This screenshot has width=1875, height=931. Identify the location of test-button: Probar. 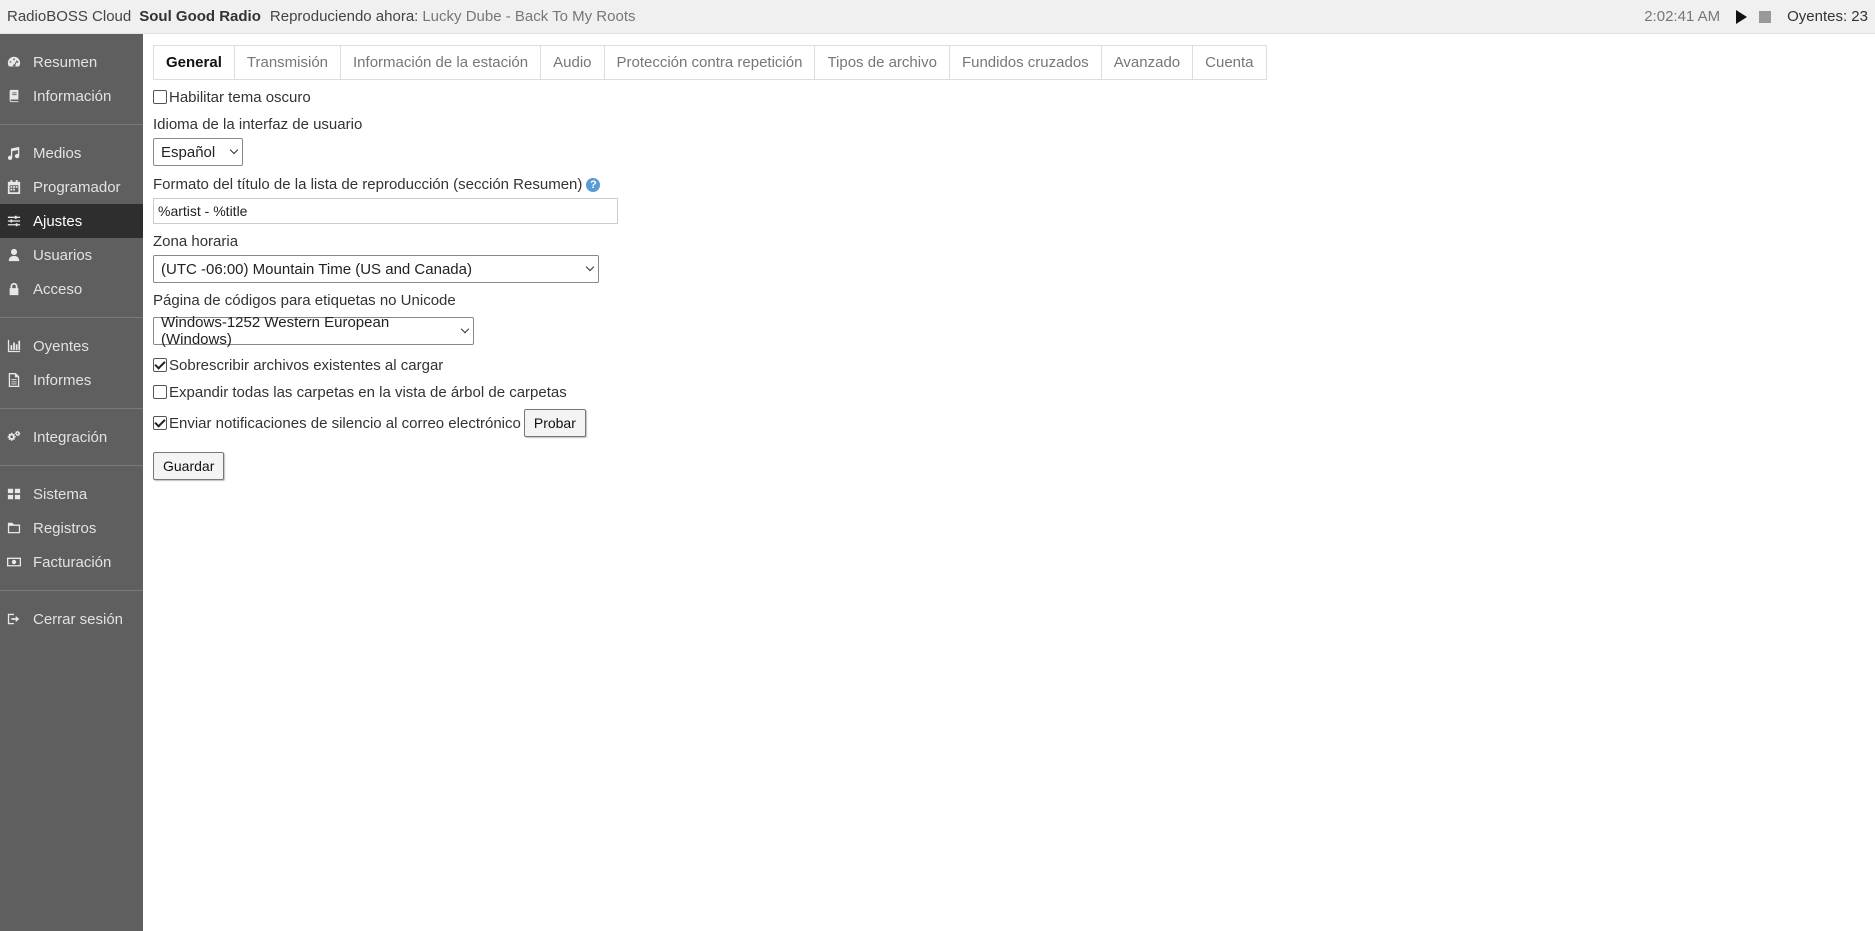
(554, 423).